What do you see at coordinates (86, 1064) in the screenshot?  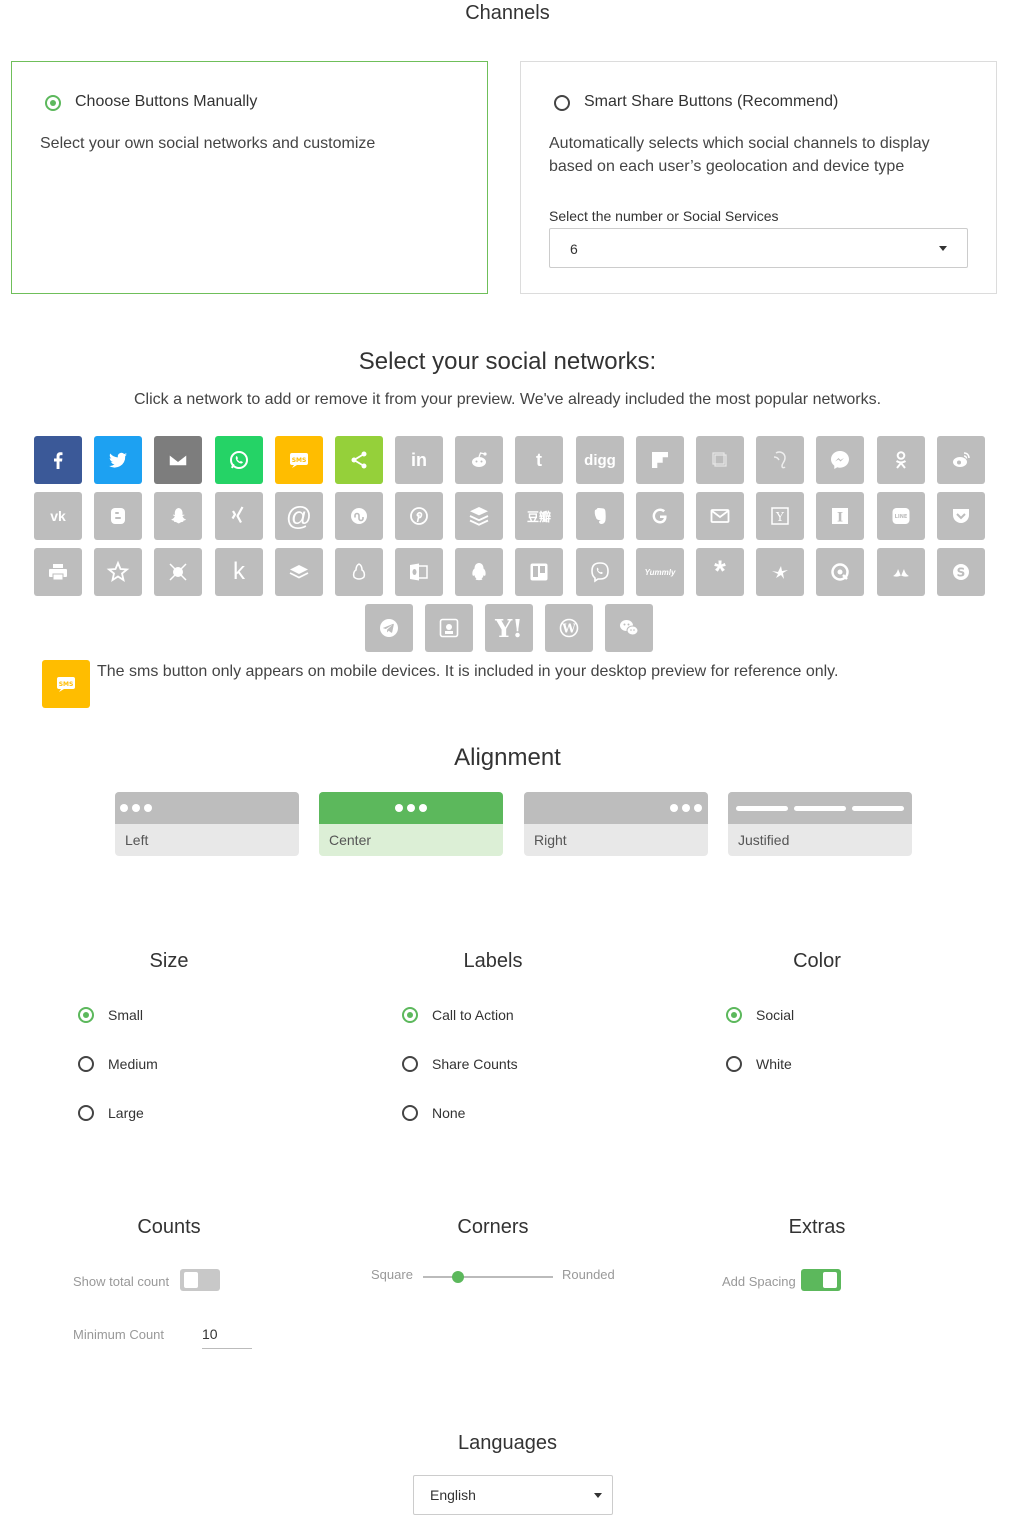 I see `size-medium-radio` at bounding box center [86, 1064].